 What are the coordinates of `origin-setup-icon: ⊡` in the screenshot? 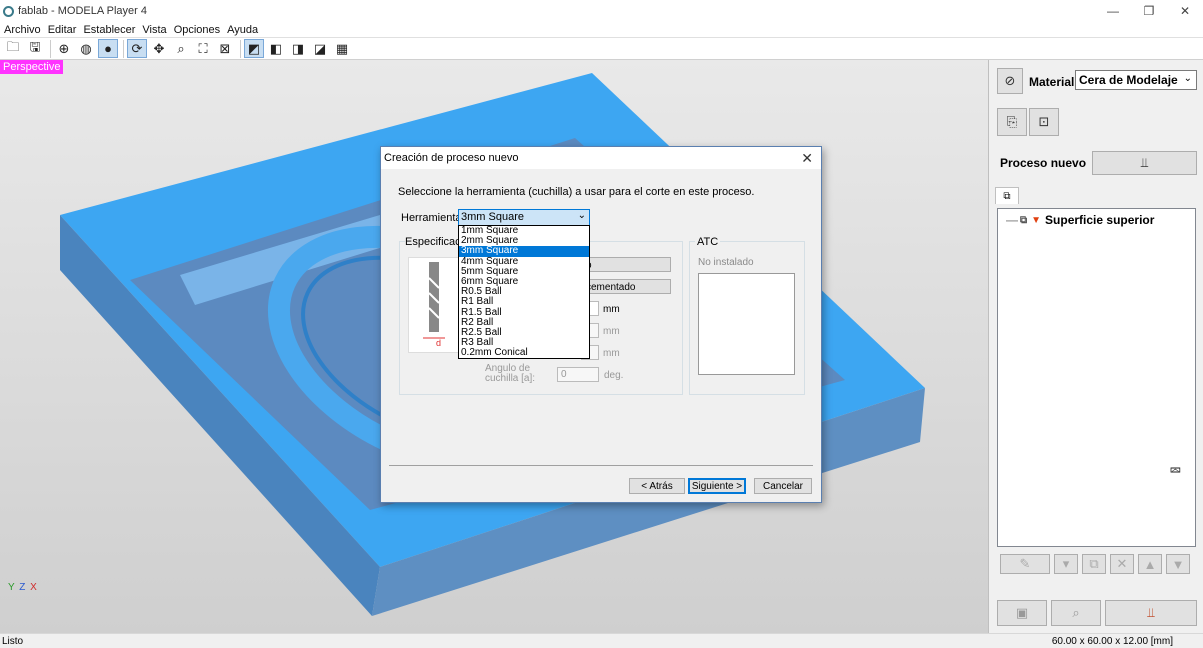 It's located at (1044, 122).